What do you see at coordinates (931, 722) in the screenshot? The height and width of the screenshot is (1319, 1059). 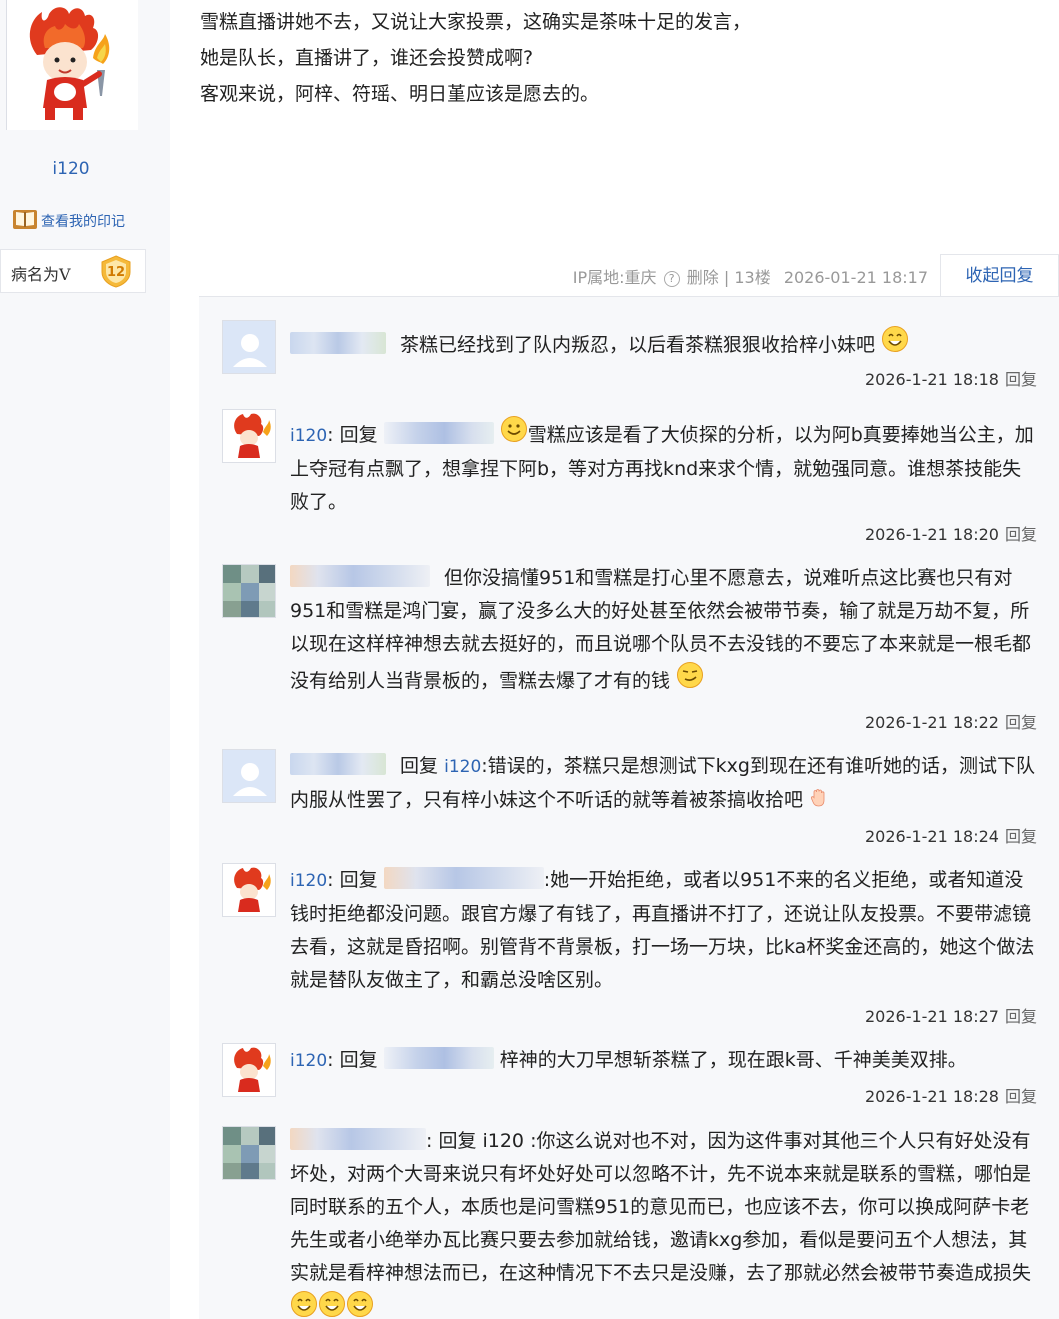 I see `reply-time: 2026-1-21 18:22` at bounding box center [931, 722].